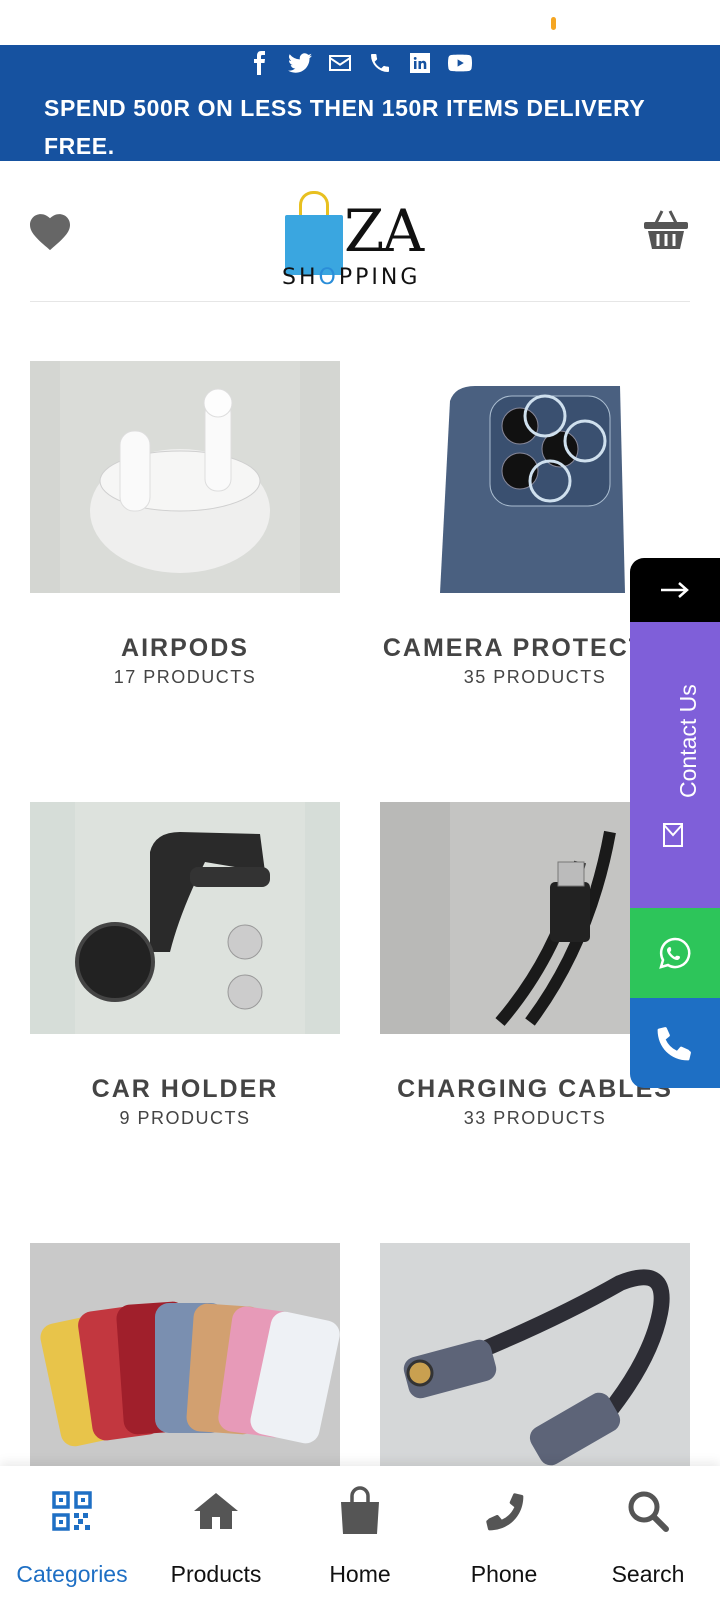 The image size is (720, 1600). What do you see at coordinates (185, 677) in the screenshot?
I see `category-count: 17 PRODUCTS` at bounding box center [185, 677].